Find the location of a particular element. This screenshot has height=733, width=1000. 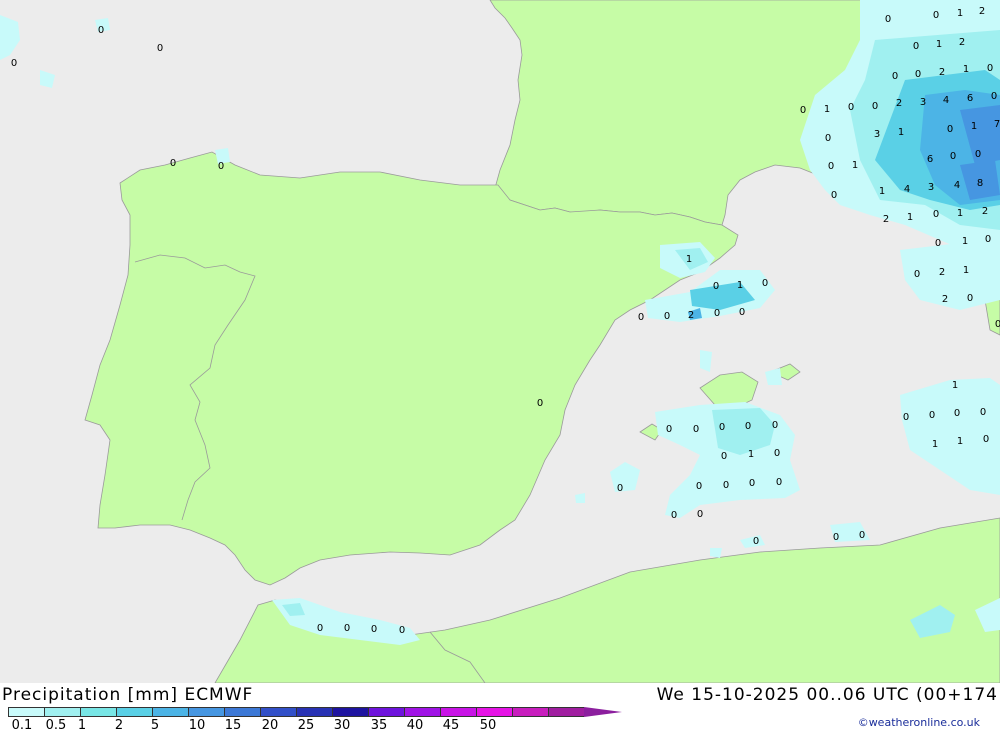

legend-tick-label: 30 is located at coordinates (342, 725).